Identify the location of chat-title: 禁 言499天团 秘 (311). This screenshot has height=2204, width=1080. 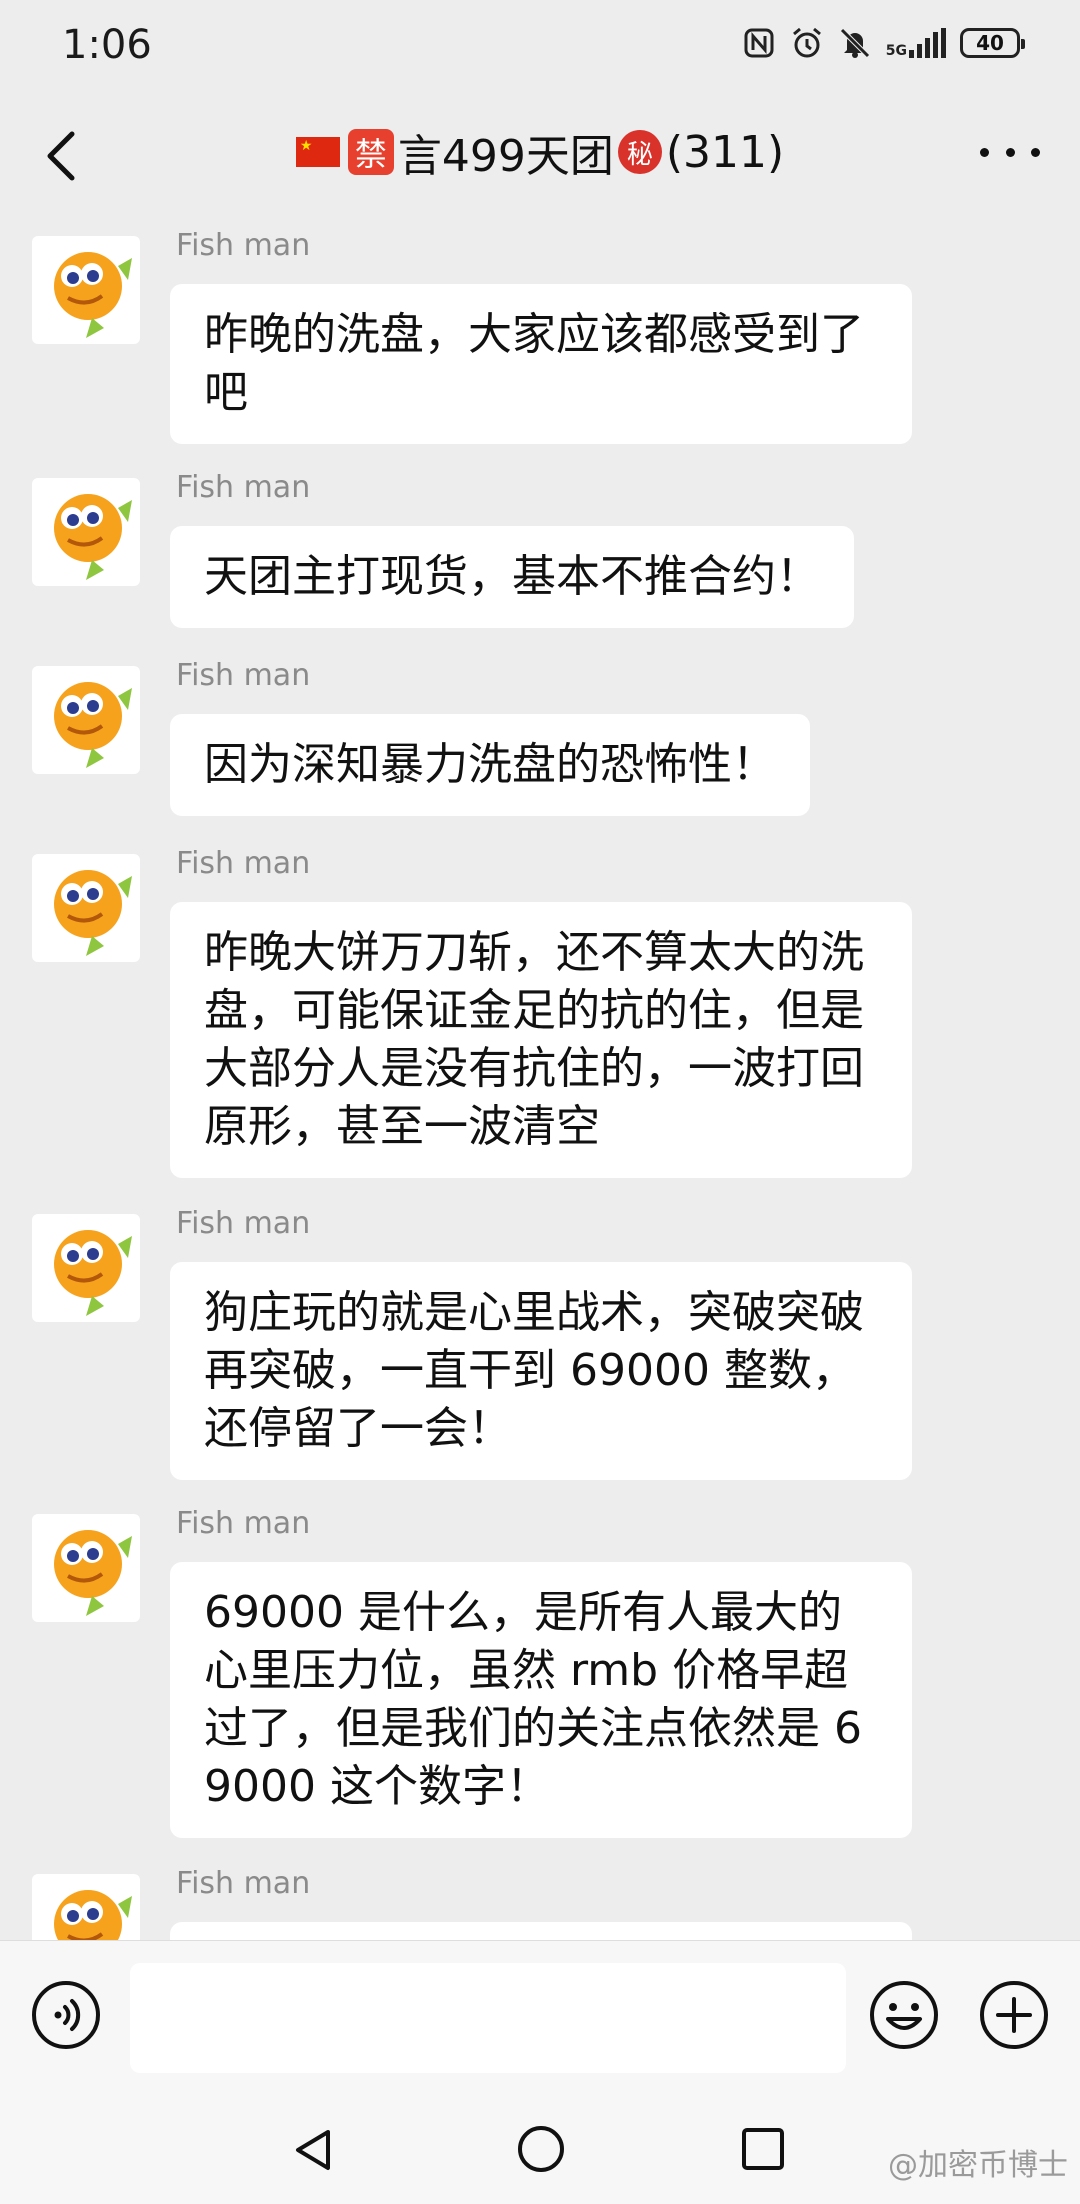
(540, 152).